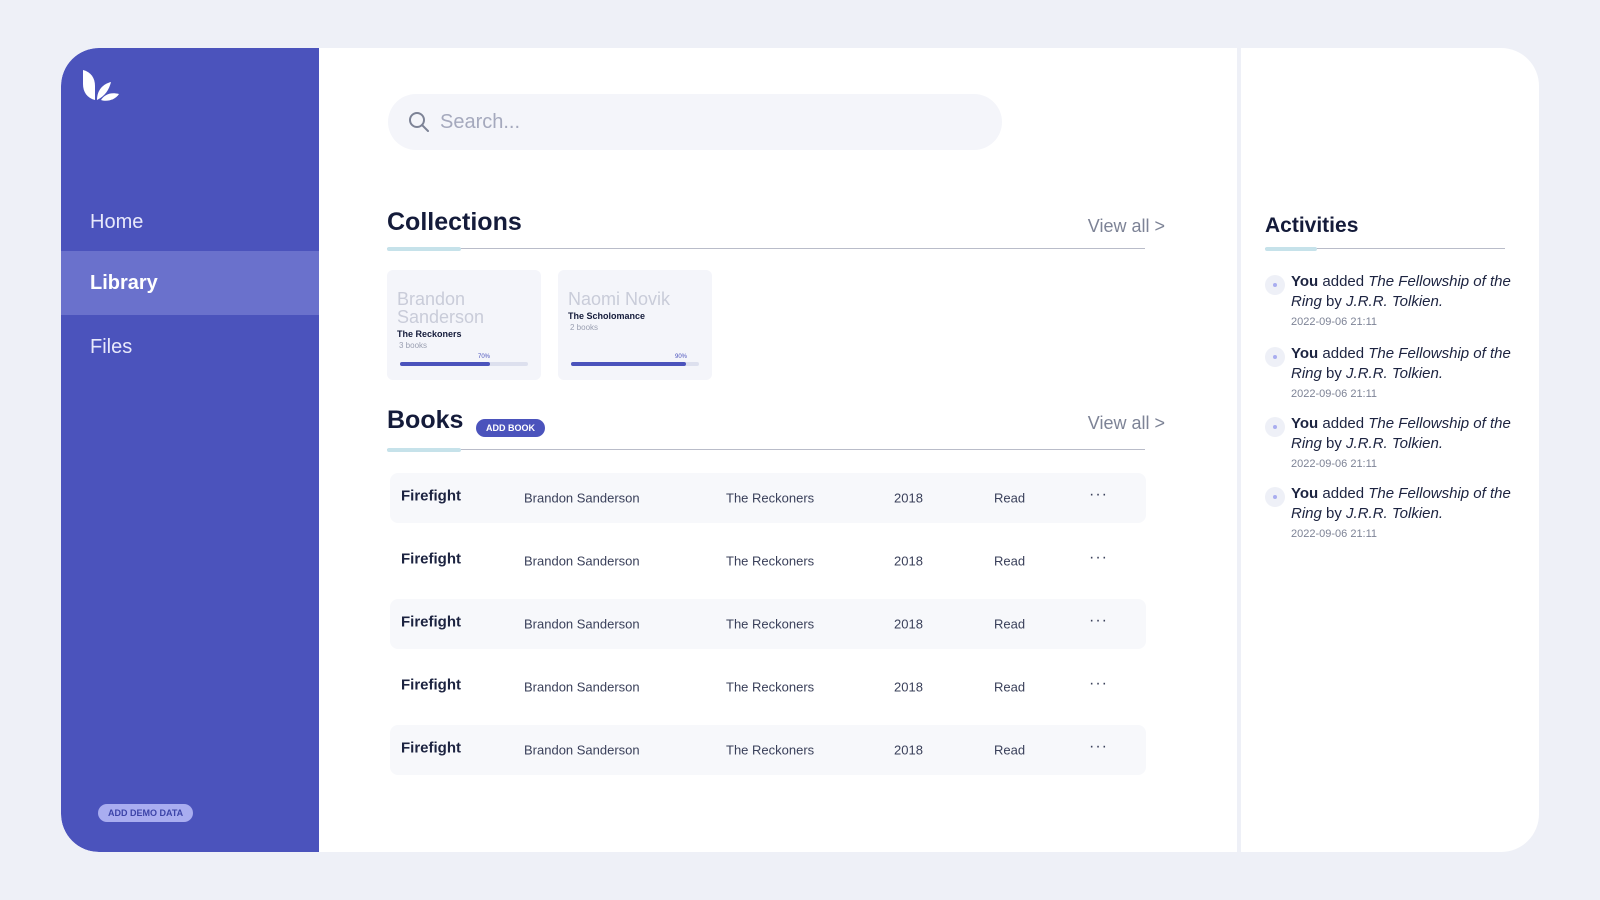 This screenshot has width=1600, height=900. Describe the element at coordinates (1312, 225) in the screenshot. I see `activities-heading: Activities` at that location.